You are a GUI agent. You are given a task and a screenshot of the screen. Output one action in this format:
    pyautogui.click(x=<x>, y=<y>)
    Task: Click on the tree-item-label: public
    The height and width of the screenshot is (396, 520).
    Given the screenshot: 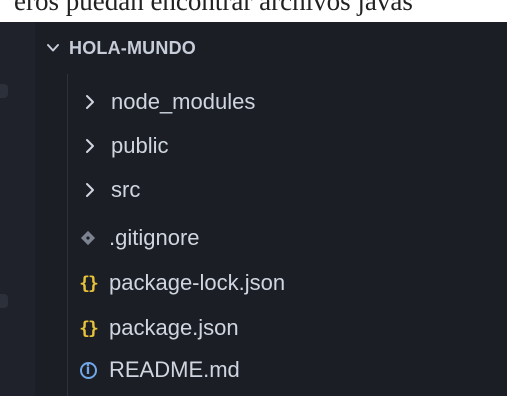 What is the action you would take?
    pyautogui.click(x=140, y=145)
    